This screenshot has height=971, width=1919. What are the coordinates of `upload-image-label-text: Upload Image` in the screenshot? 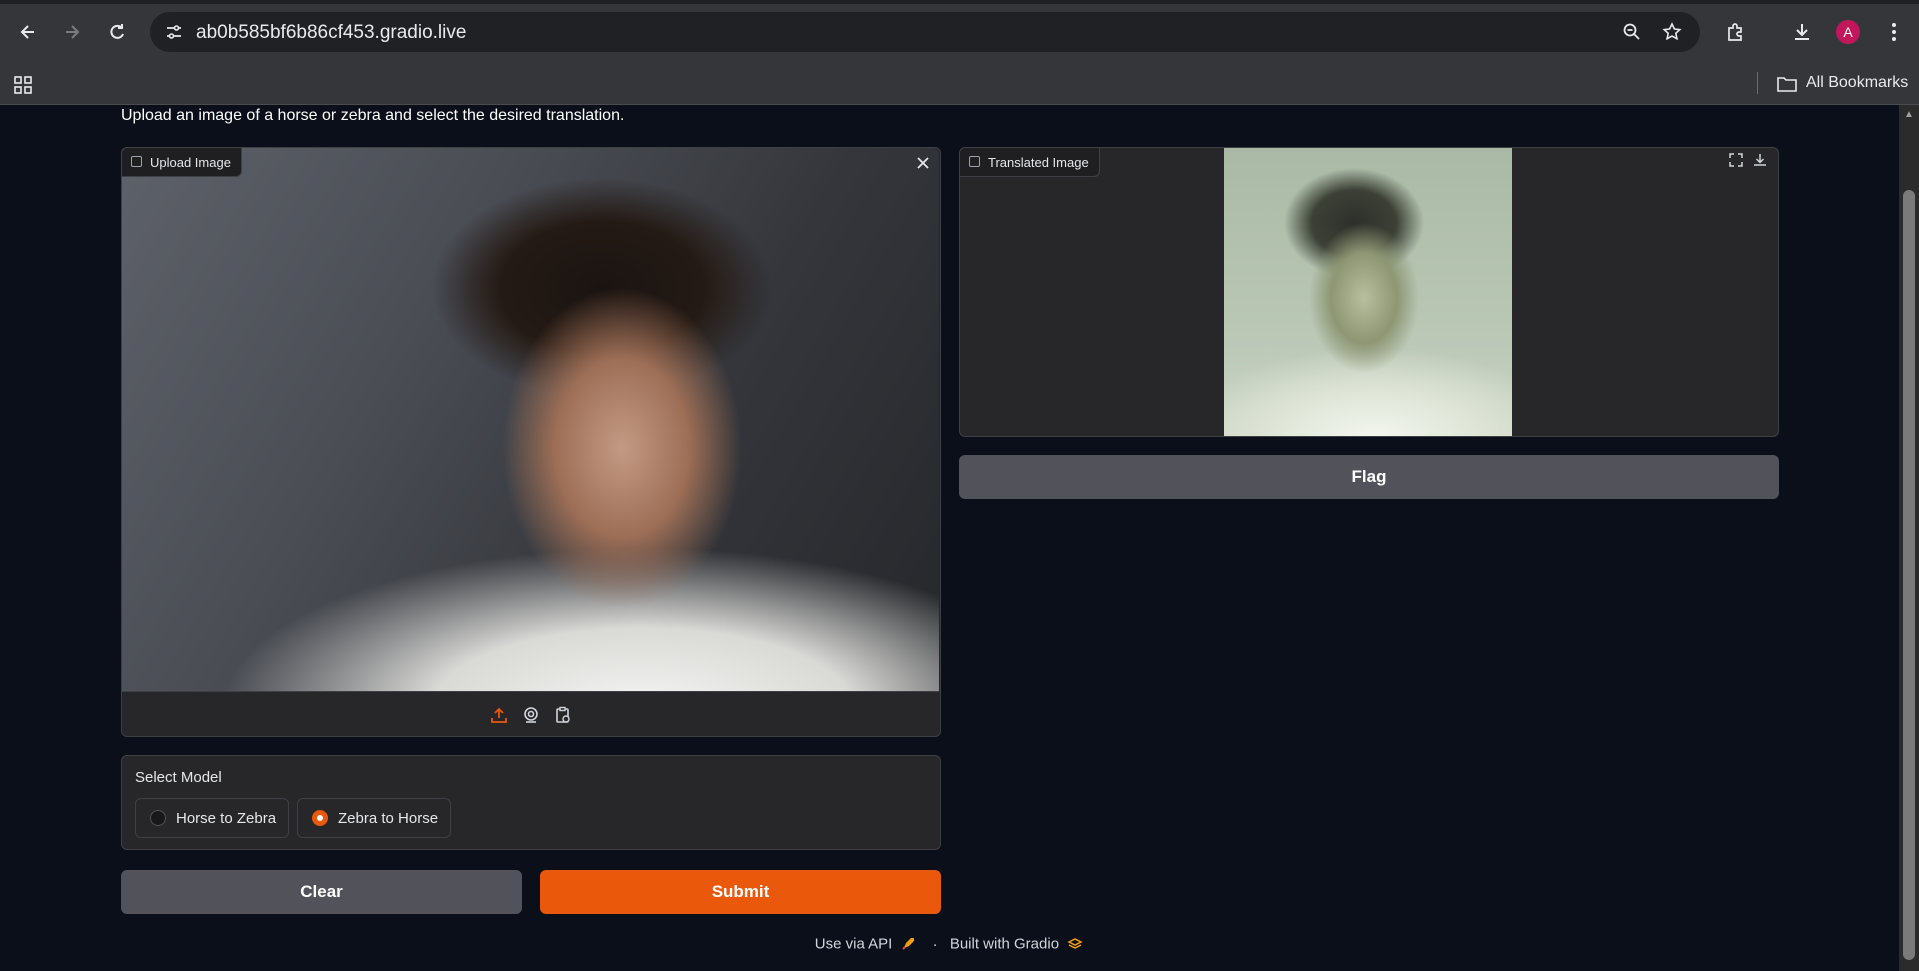 It's located at (190, 162).